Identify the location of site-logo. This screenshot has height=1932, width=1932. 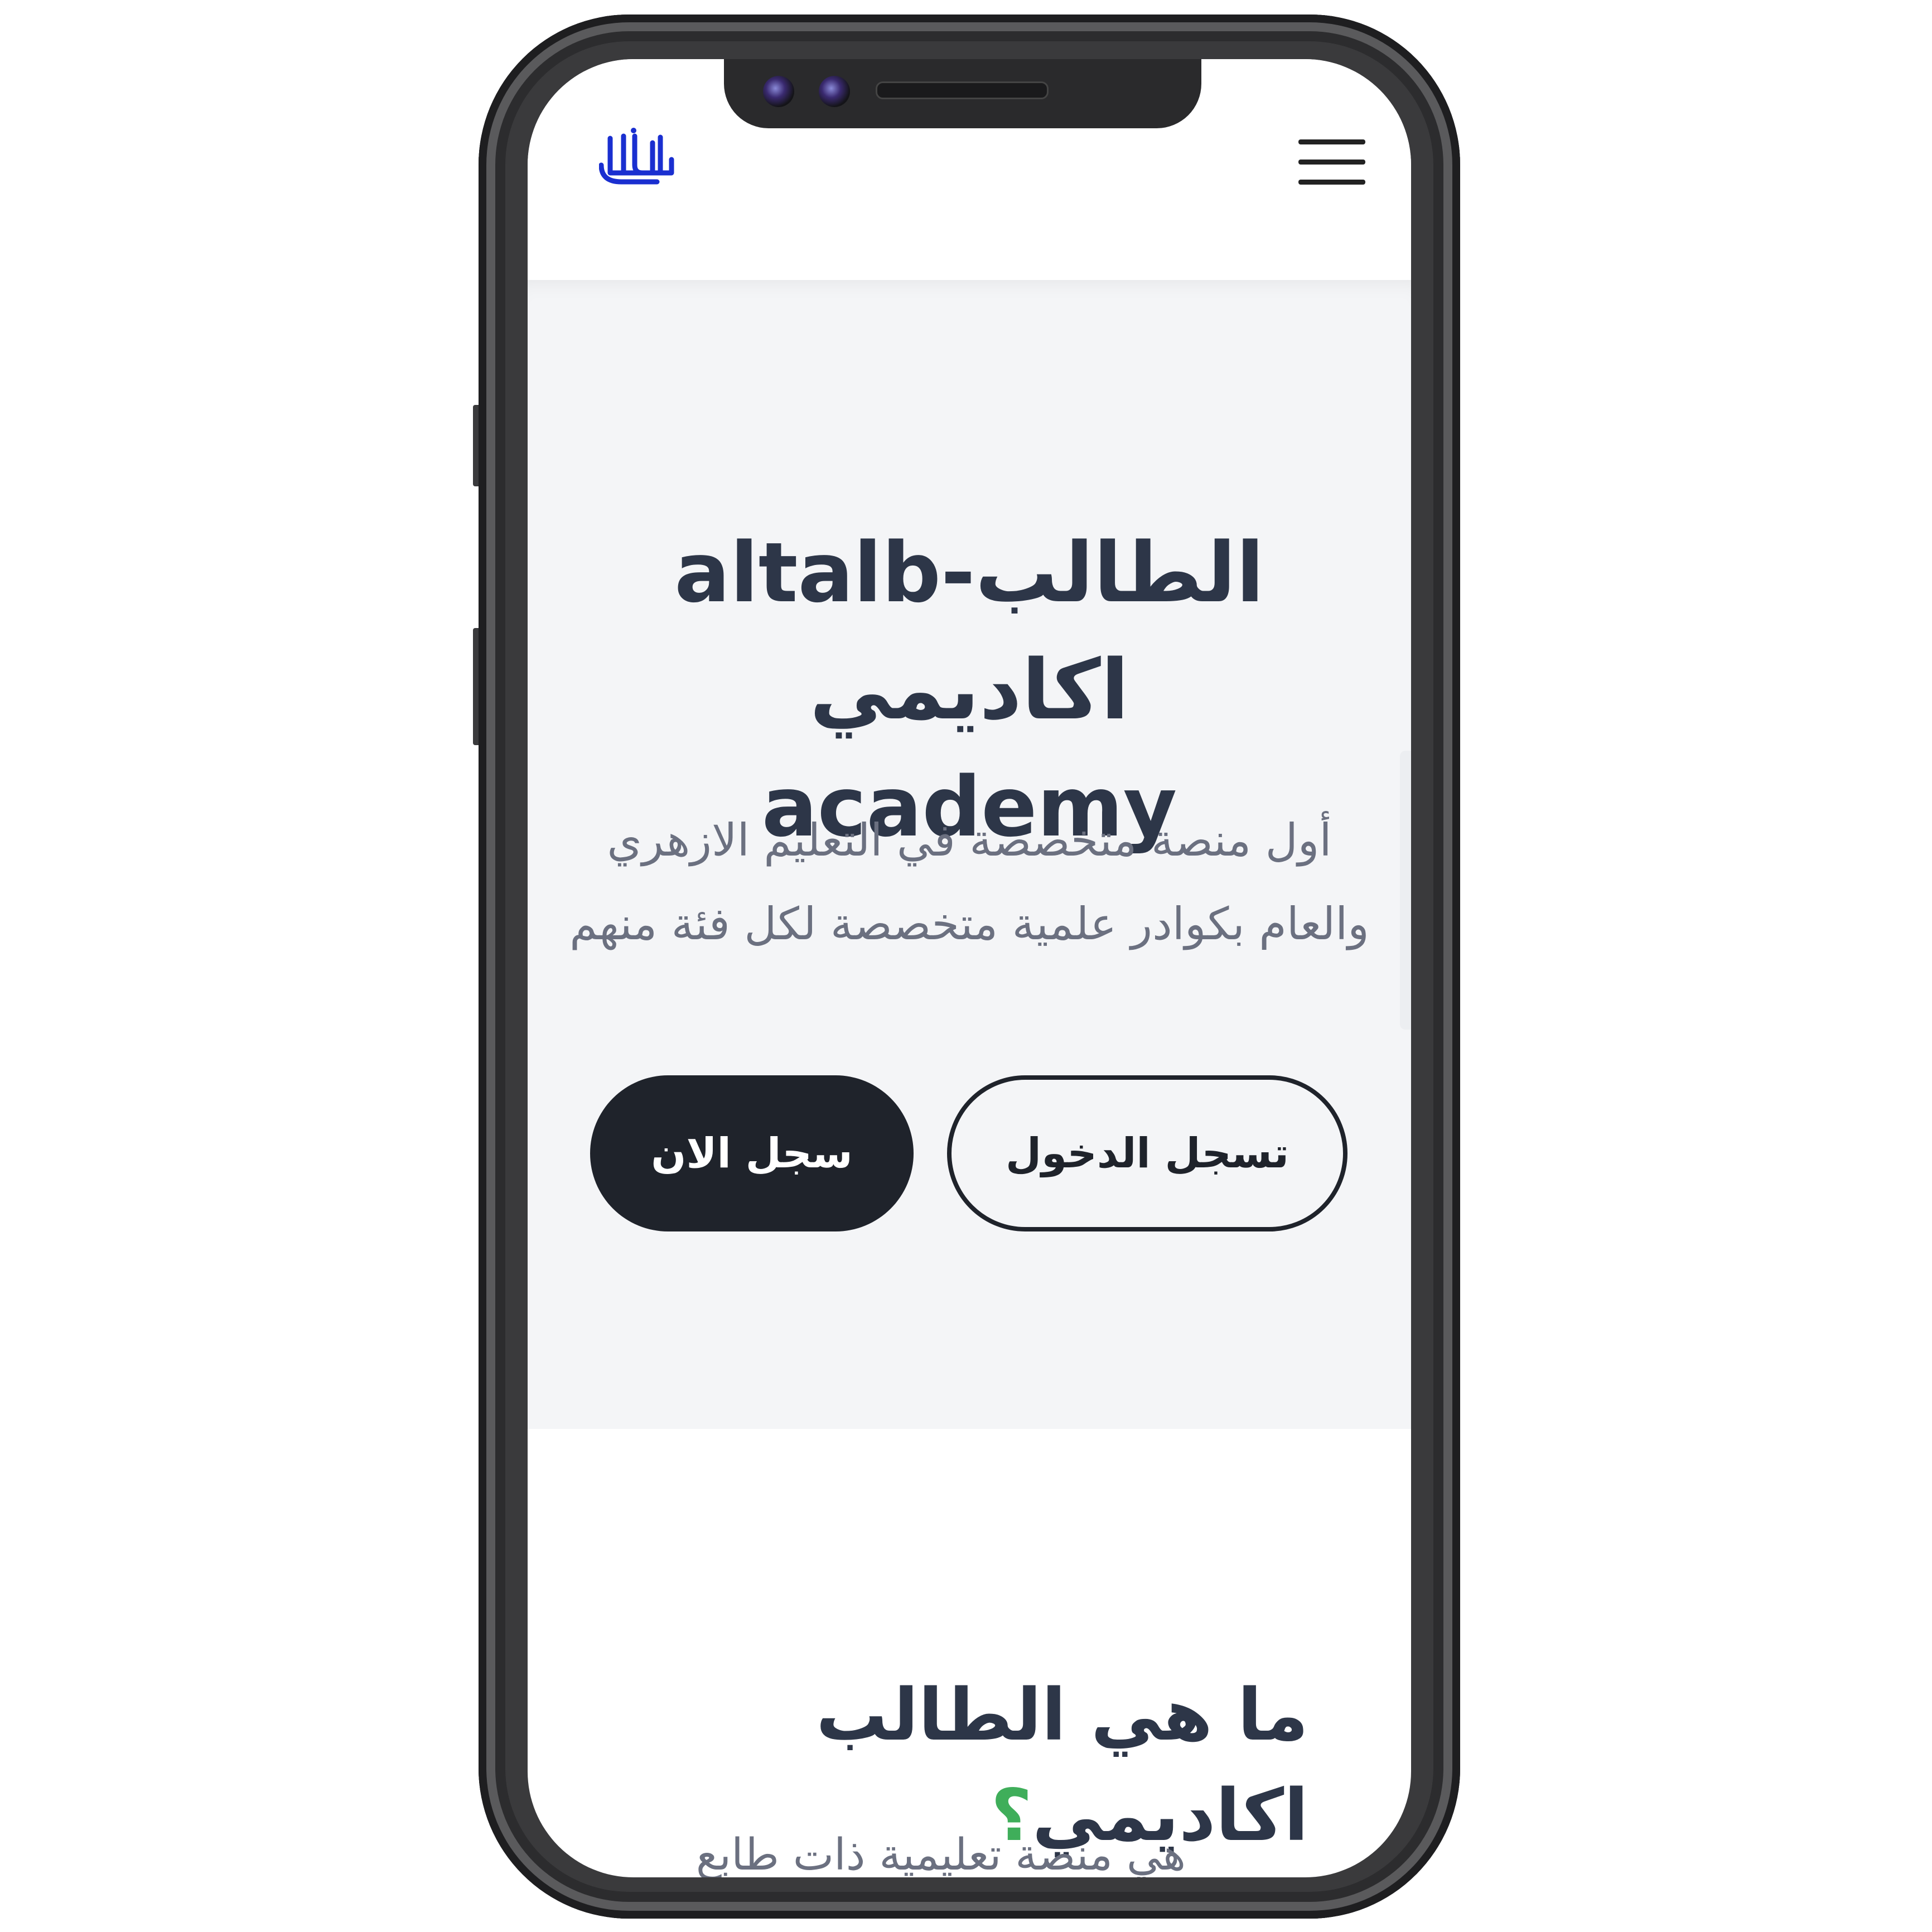
(637, 156).